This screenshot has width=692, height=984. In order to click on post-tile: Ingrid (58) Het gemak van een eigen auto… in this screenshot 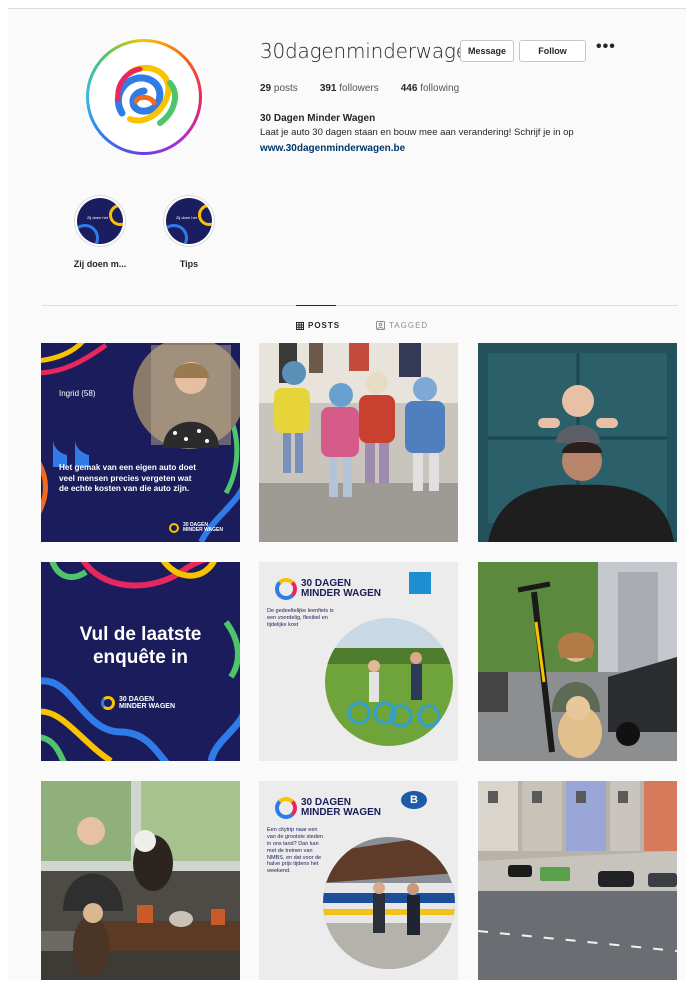, I will do `click(140, 442)`.